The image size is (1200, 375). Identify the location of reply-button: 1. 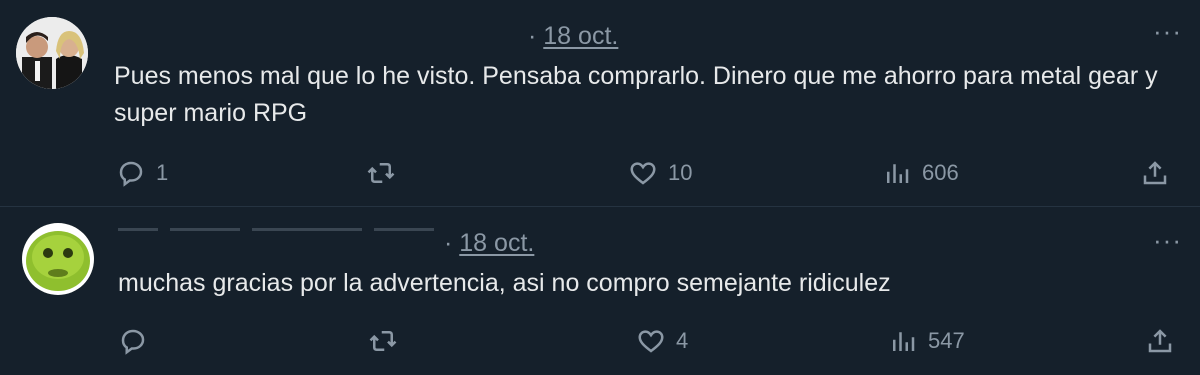
(142, 173).